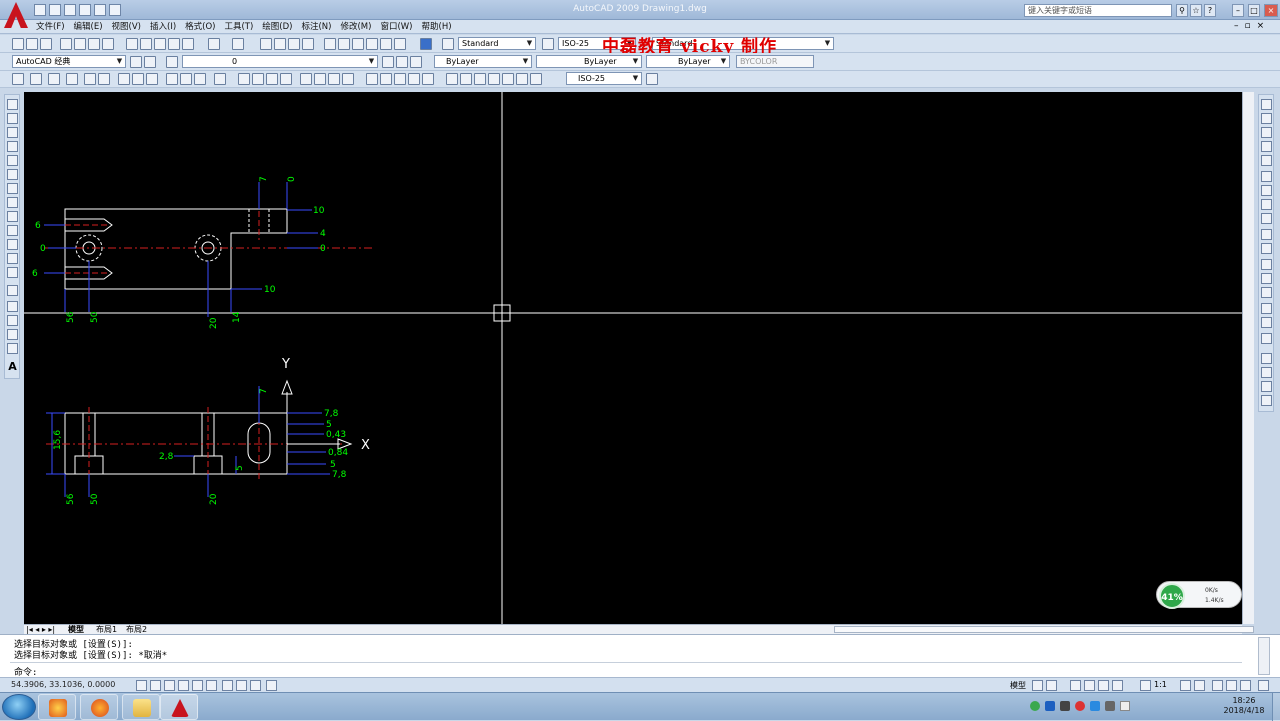 This screenshot has height=721, width=1280. I want to click on trim-icon, so click(1266, 234).